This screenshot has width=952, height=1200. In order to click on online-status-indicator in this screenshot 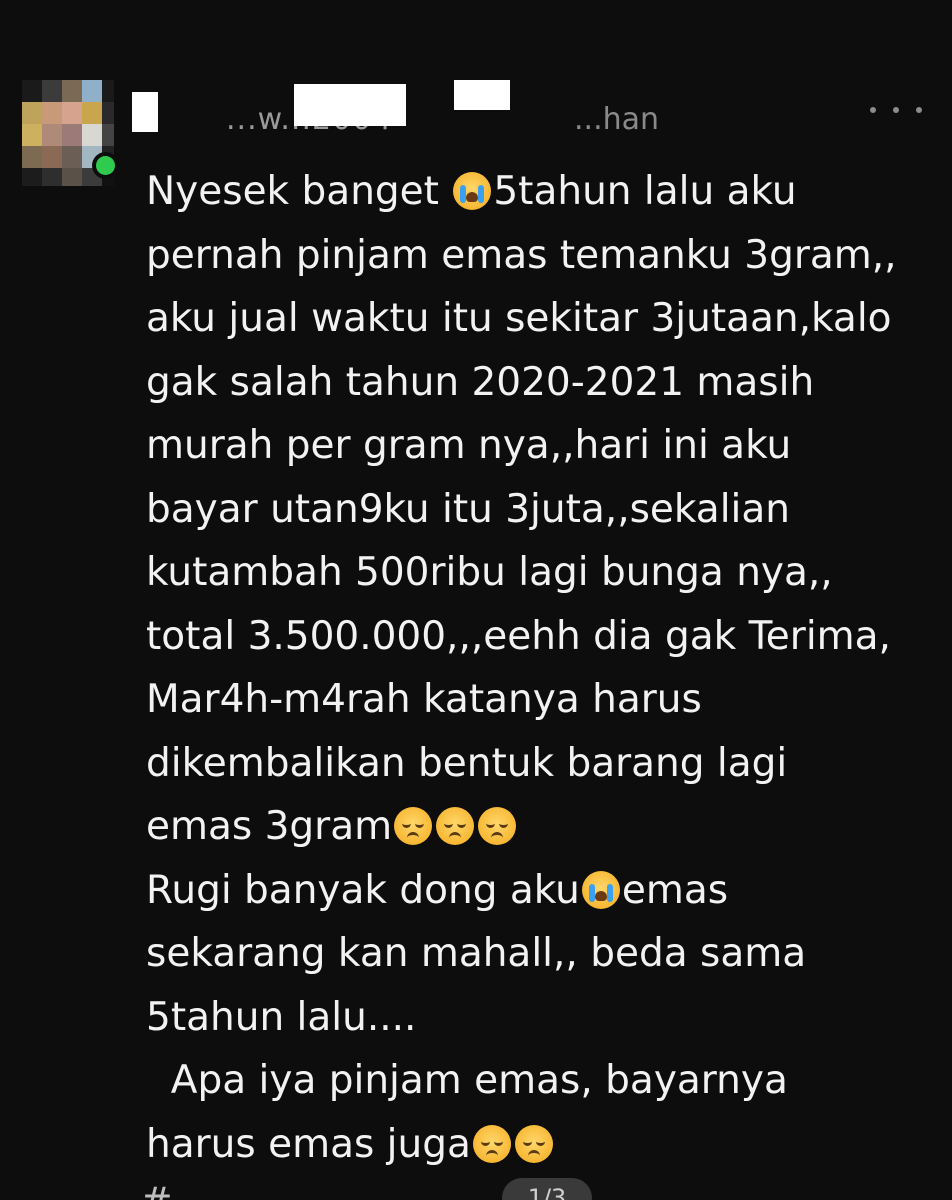, I will do `click(105, 165)`.